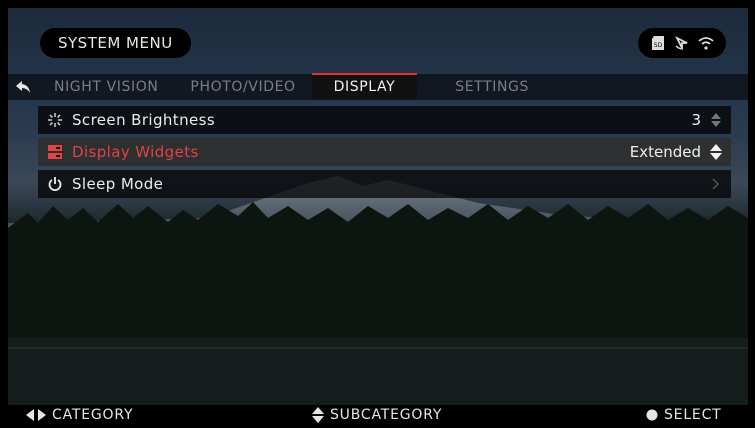 This screenshot has height=428, width=755. I want to click on menu-item-value: 3, so click(696, 120).